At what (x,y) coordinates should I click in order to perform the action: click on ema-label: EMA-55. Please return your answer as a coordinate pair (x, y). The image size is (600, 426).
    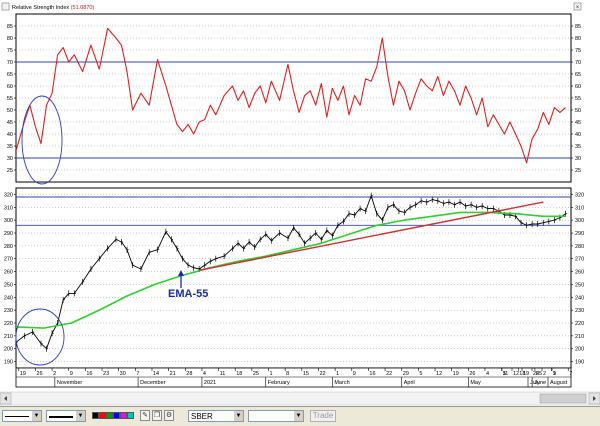
    Looking at the image, I should click on (188, 294).